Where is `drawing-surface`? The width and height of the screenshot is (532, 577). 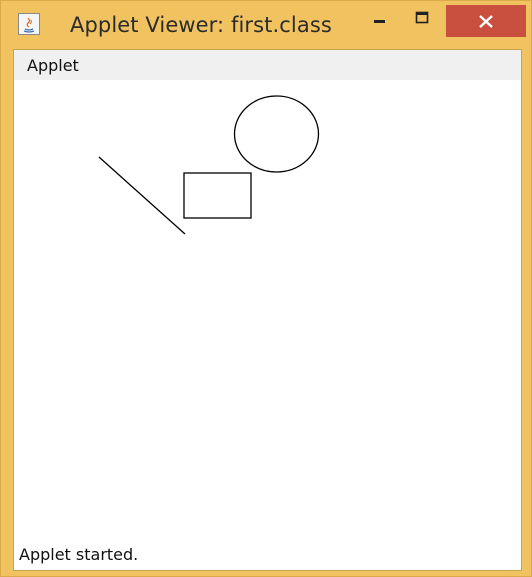 drawing-surface is located at coordinates (209, 165).